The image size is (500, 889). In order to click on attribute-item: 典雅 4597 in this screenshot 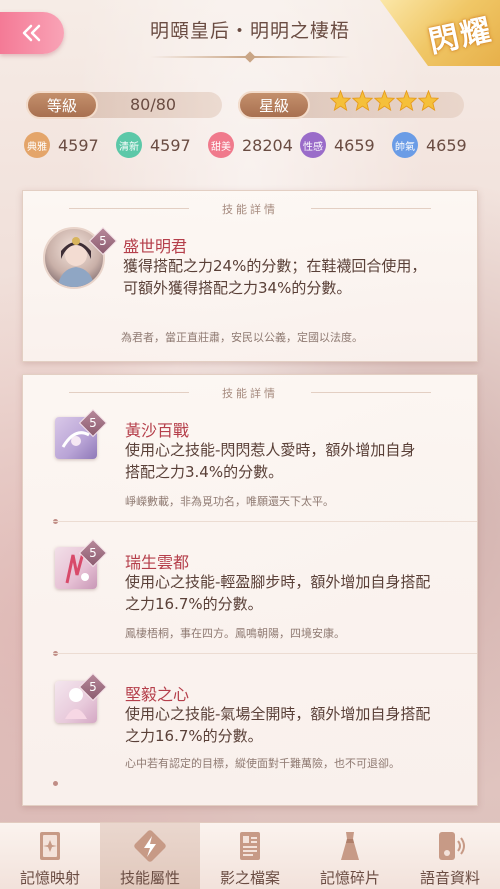, I will do `click(70, 145)`.